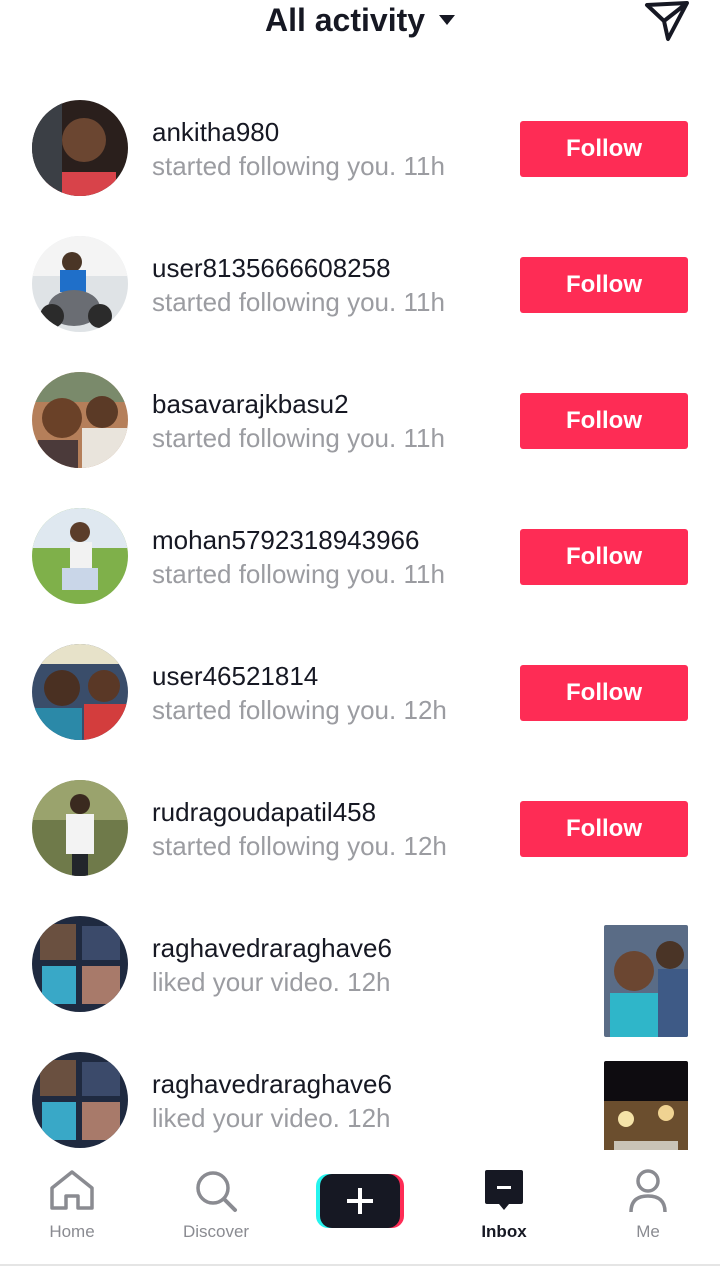 The height and width of the screenshot is (1280, 720). I want to click on page-title: All activity, so click(345, 20).